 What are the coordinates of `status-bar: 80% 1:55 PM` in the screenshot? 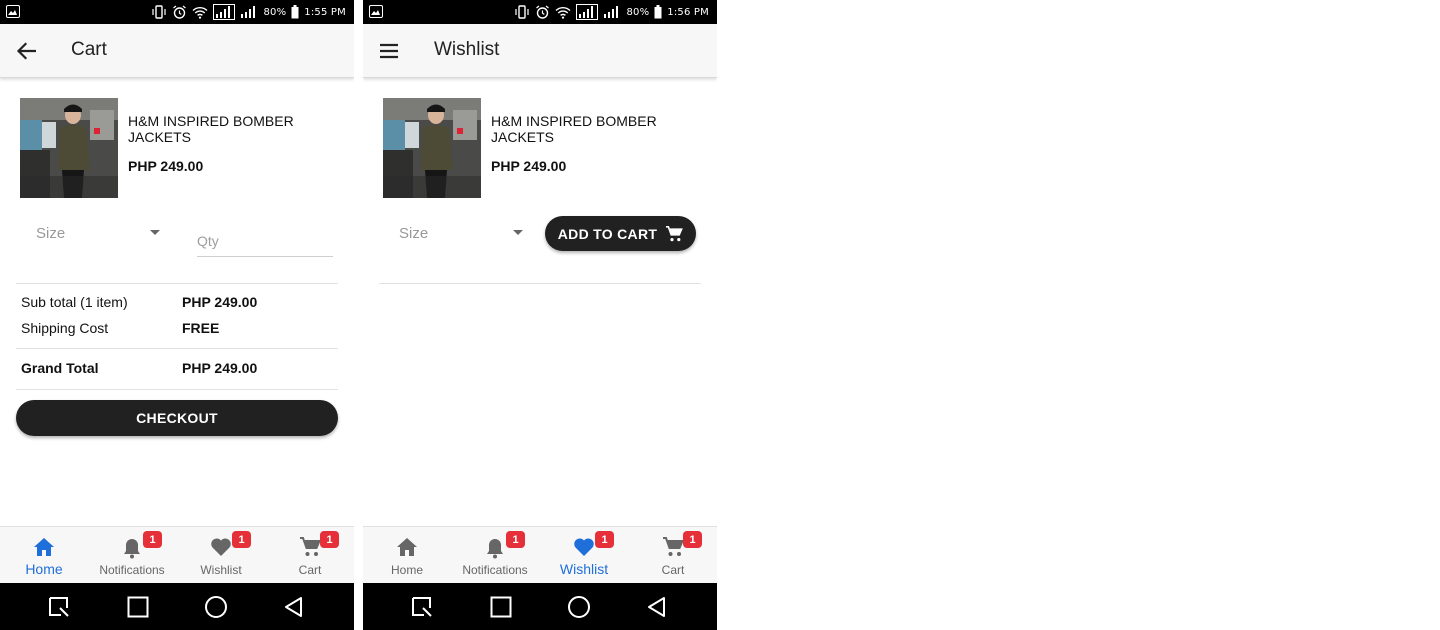 It's located at (177, 12).